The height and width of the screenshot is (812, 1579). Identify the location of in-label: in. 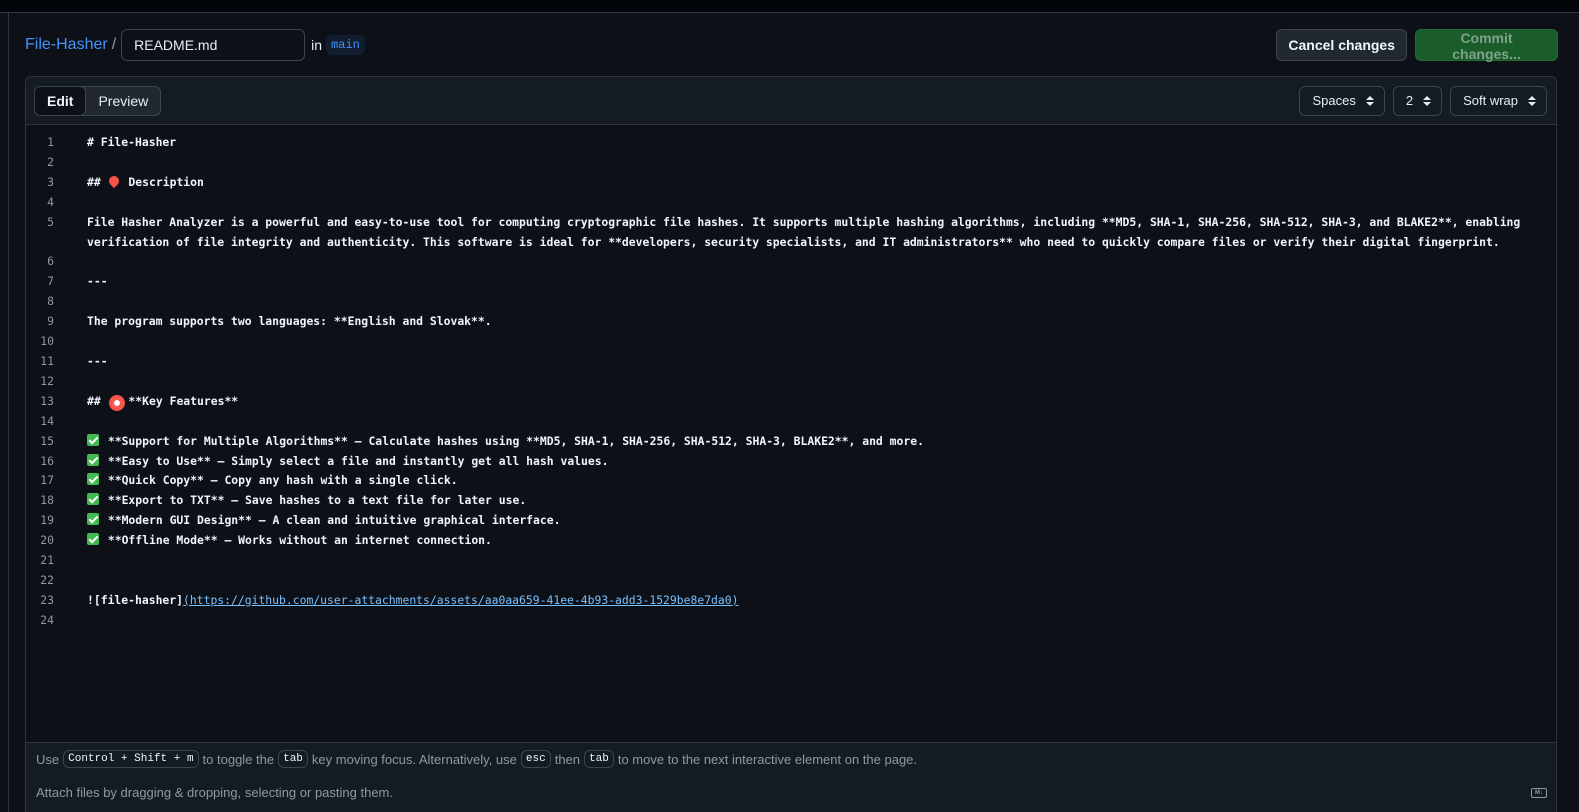
(317, 45).